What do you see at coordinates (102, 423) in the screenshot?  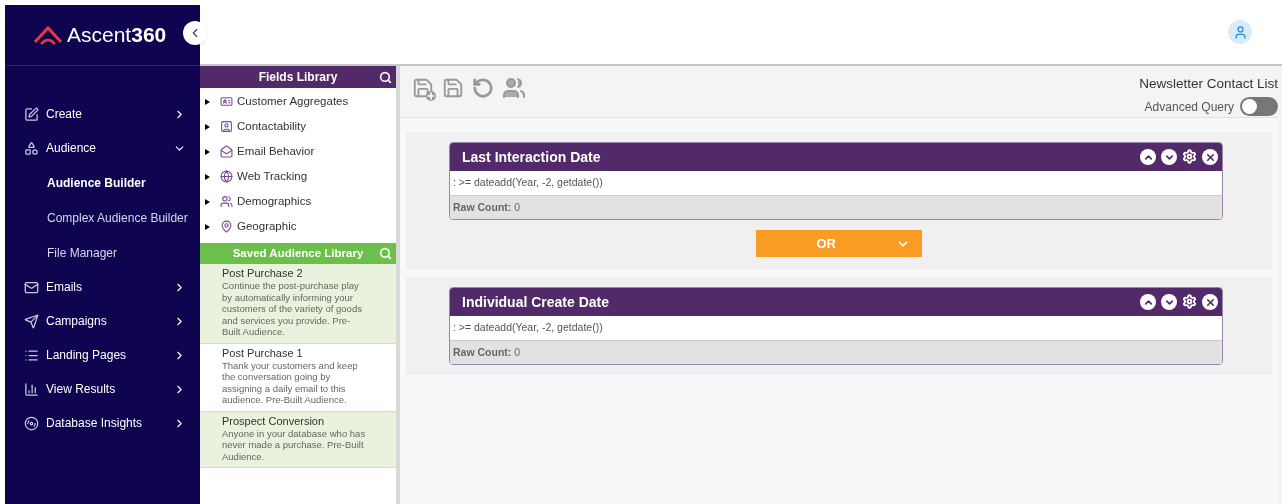 I see `nav-item: Database Insights` at bounding box center [102, 423].